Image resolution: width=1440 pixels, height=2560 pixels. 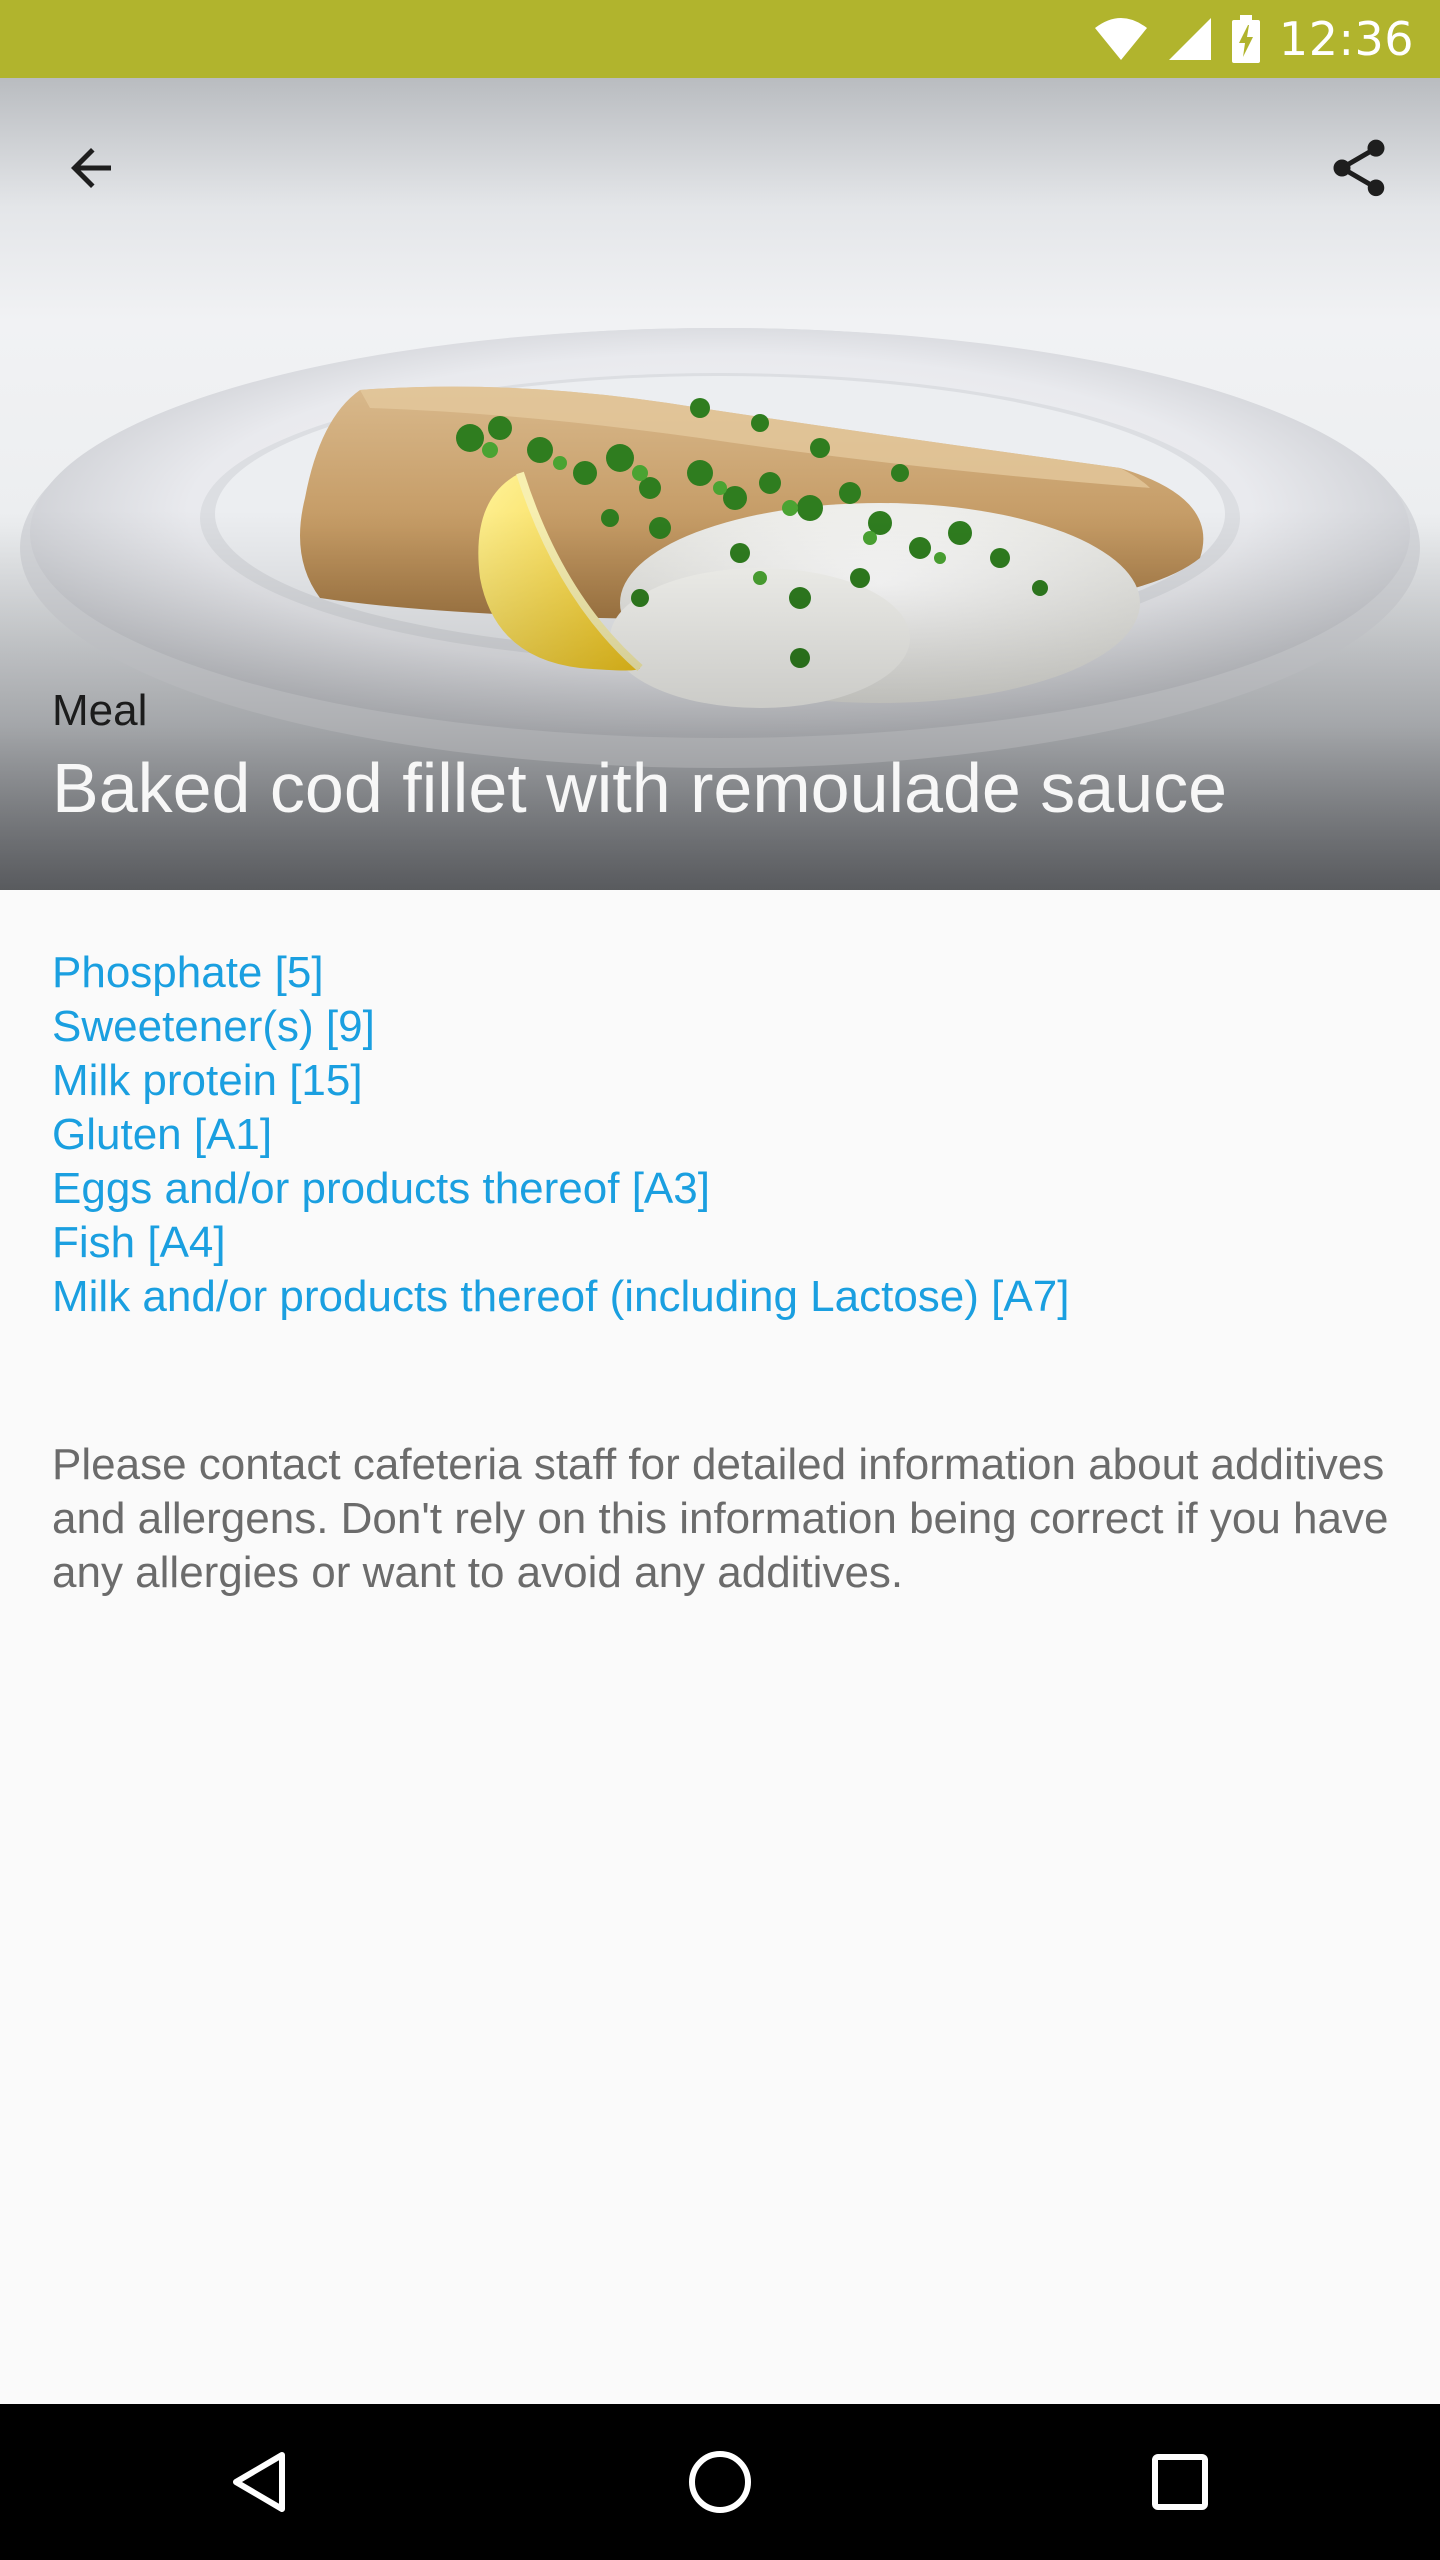 What do you see at coordinates (640, 788) in the screenshot?
I see `meal-title: Baked cod fillet with remoulade sauce` at bounding box center [640, 788].